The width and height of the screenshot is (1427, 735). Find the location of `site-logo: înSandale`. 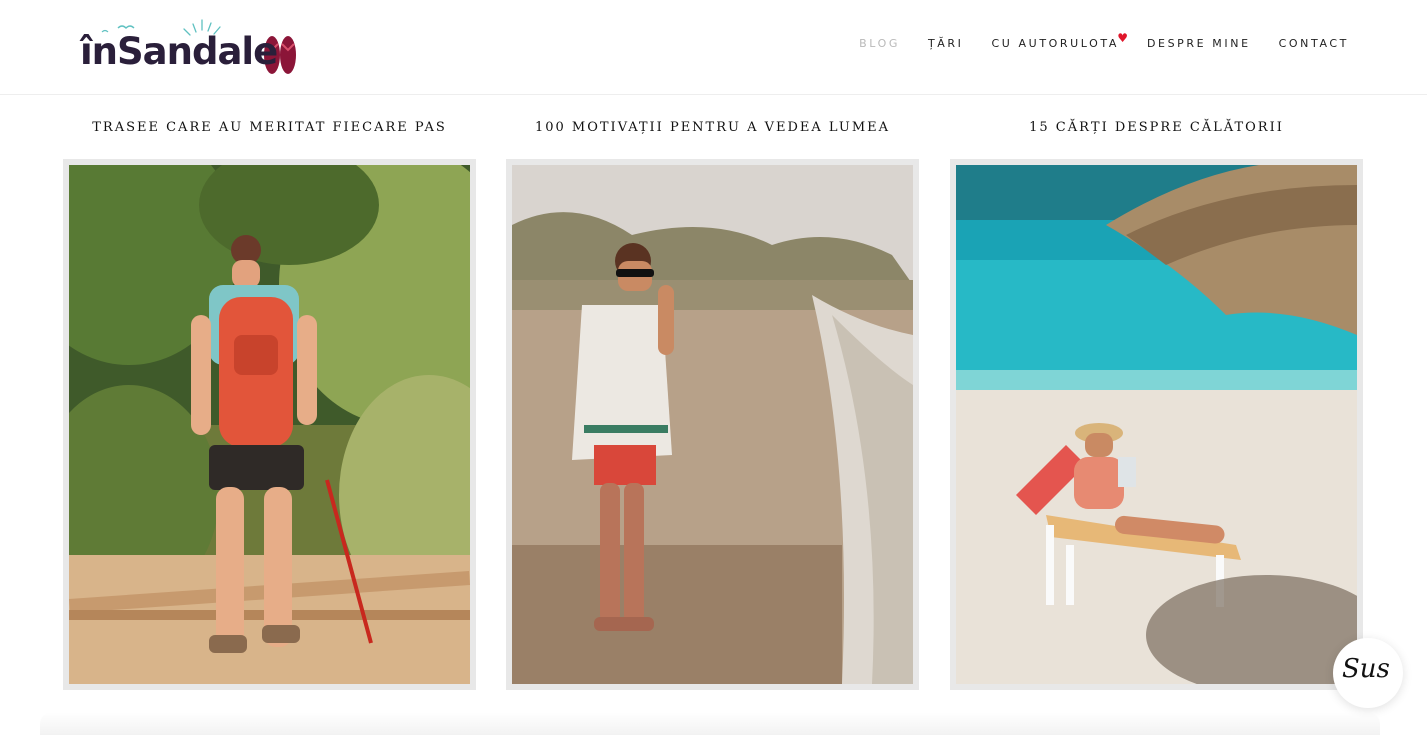

site-logo: înSandale is located at coordinates (189, 49).